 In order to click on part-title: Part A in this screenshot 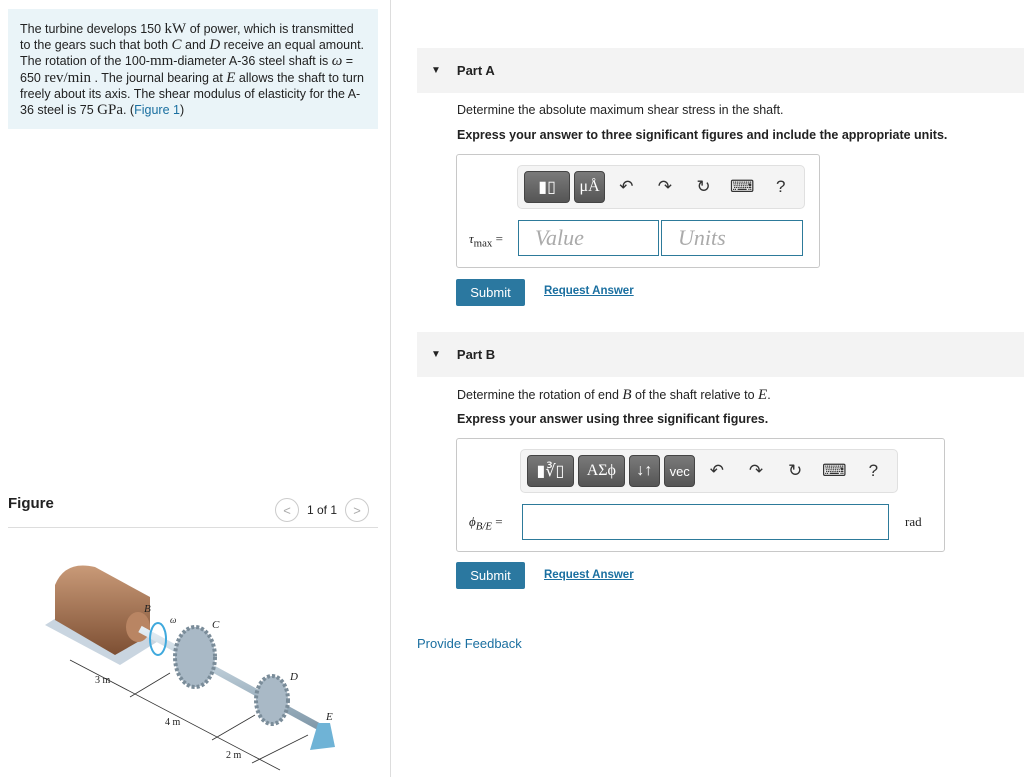, I will do `click(475, 70)`.